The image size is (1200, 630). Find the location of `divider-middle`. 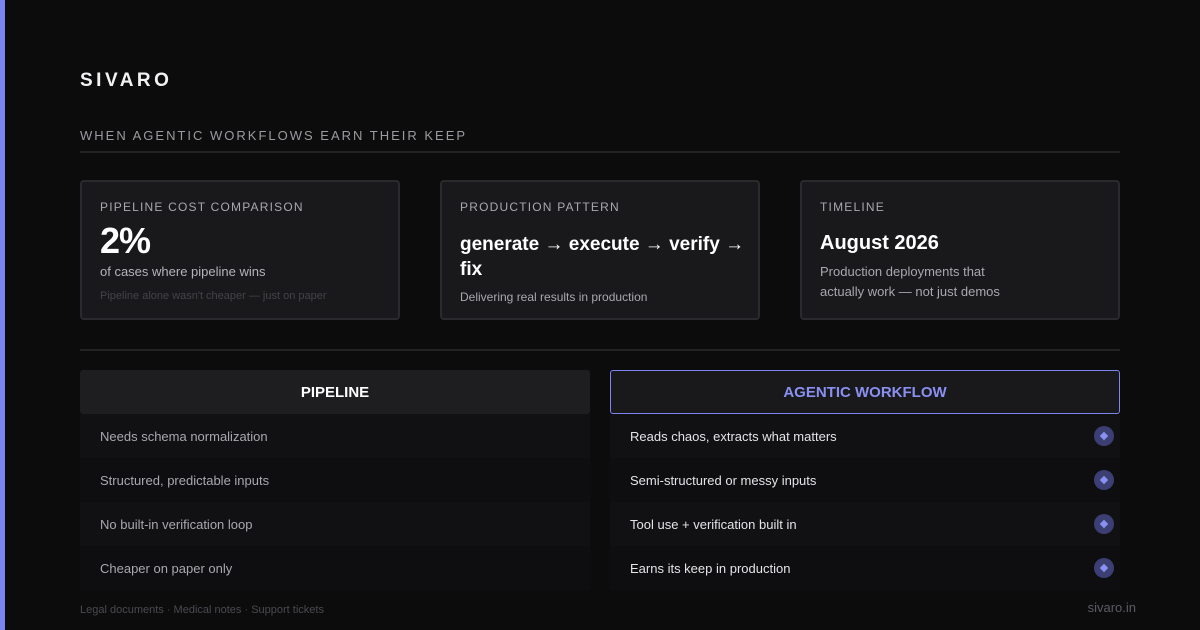

divider-middle is located at coordinates (600, 350).